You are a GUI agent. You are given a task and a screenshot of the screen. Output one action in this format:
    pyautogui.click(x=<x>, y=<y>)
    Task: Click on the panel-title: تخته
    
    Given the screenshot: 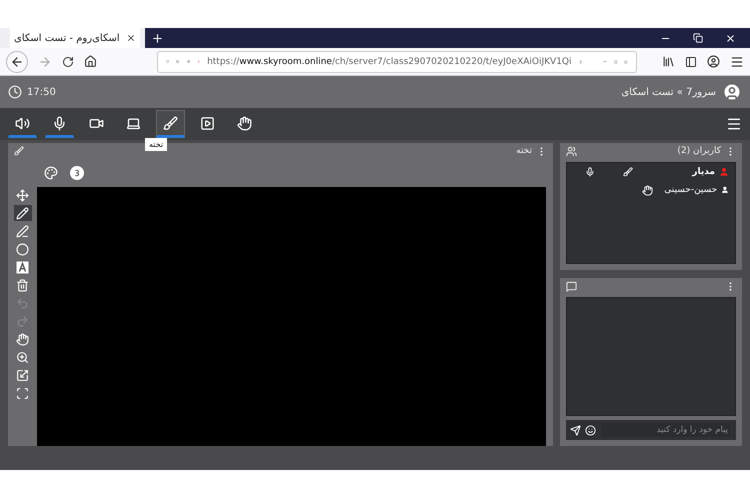 What is the action you would take?
    pyautogui.click(x=524, y=151)
    